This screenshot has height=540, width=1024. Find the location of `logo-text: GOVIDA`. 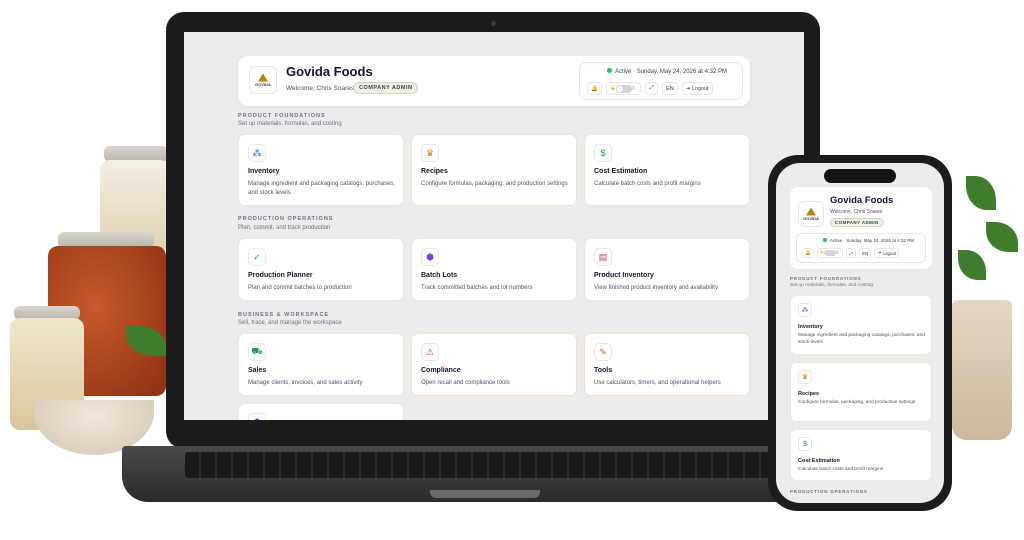

logo-text: GOVIDA is located at coordinates (811, 218).